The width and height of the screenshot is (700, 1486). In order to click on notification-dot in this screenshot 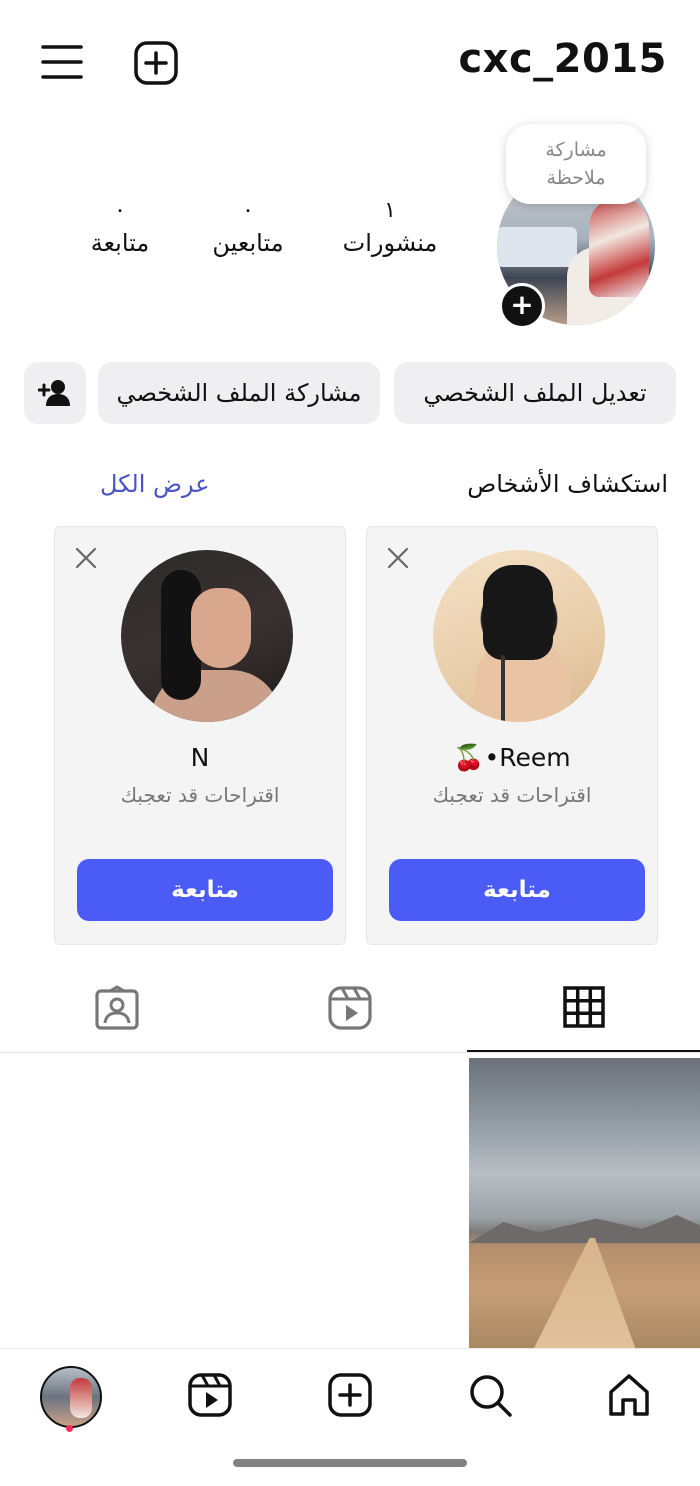, I will do `click(69, 1428)`.